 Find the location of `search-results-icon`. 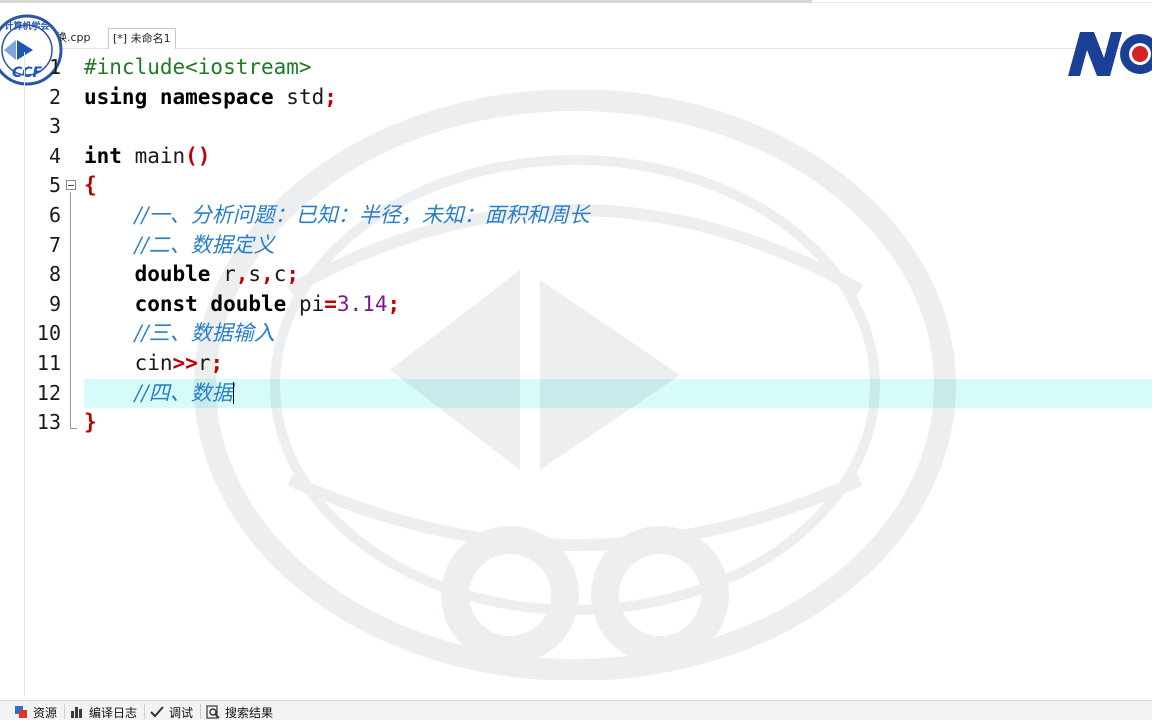

search-results-icon is located at coordinates (213, 712).